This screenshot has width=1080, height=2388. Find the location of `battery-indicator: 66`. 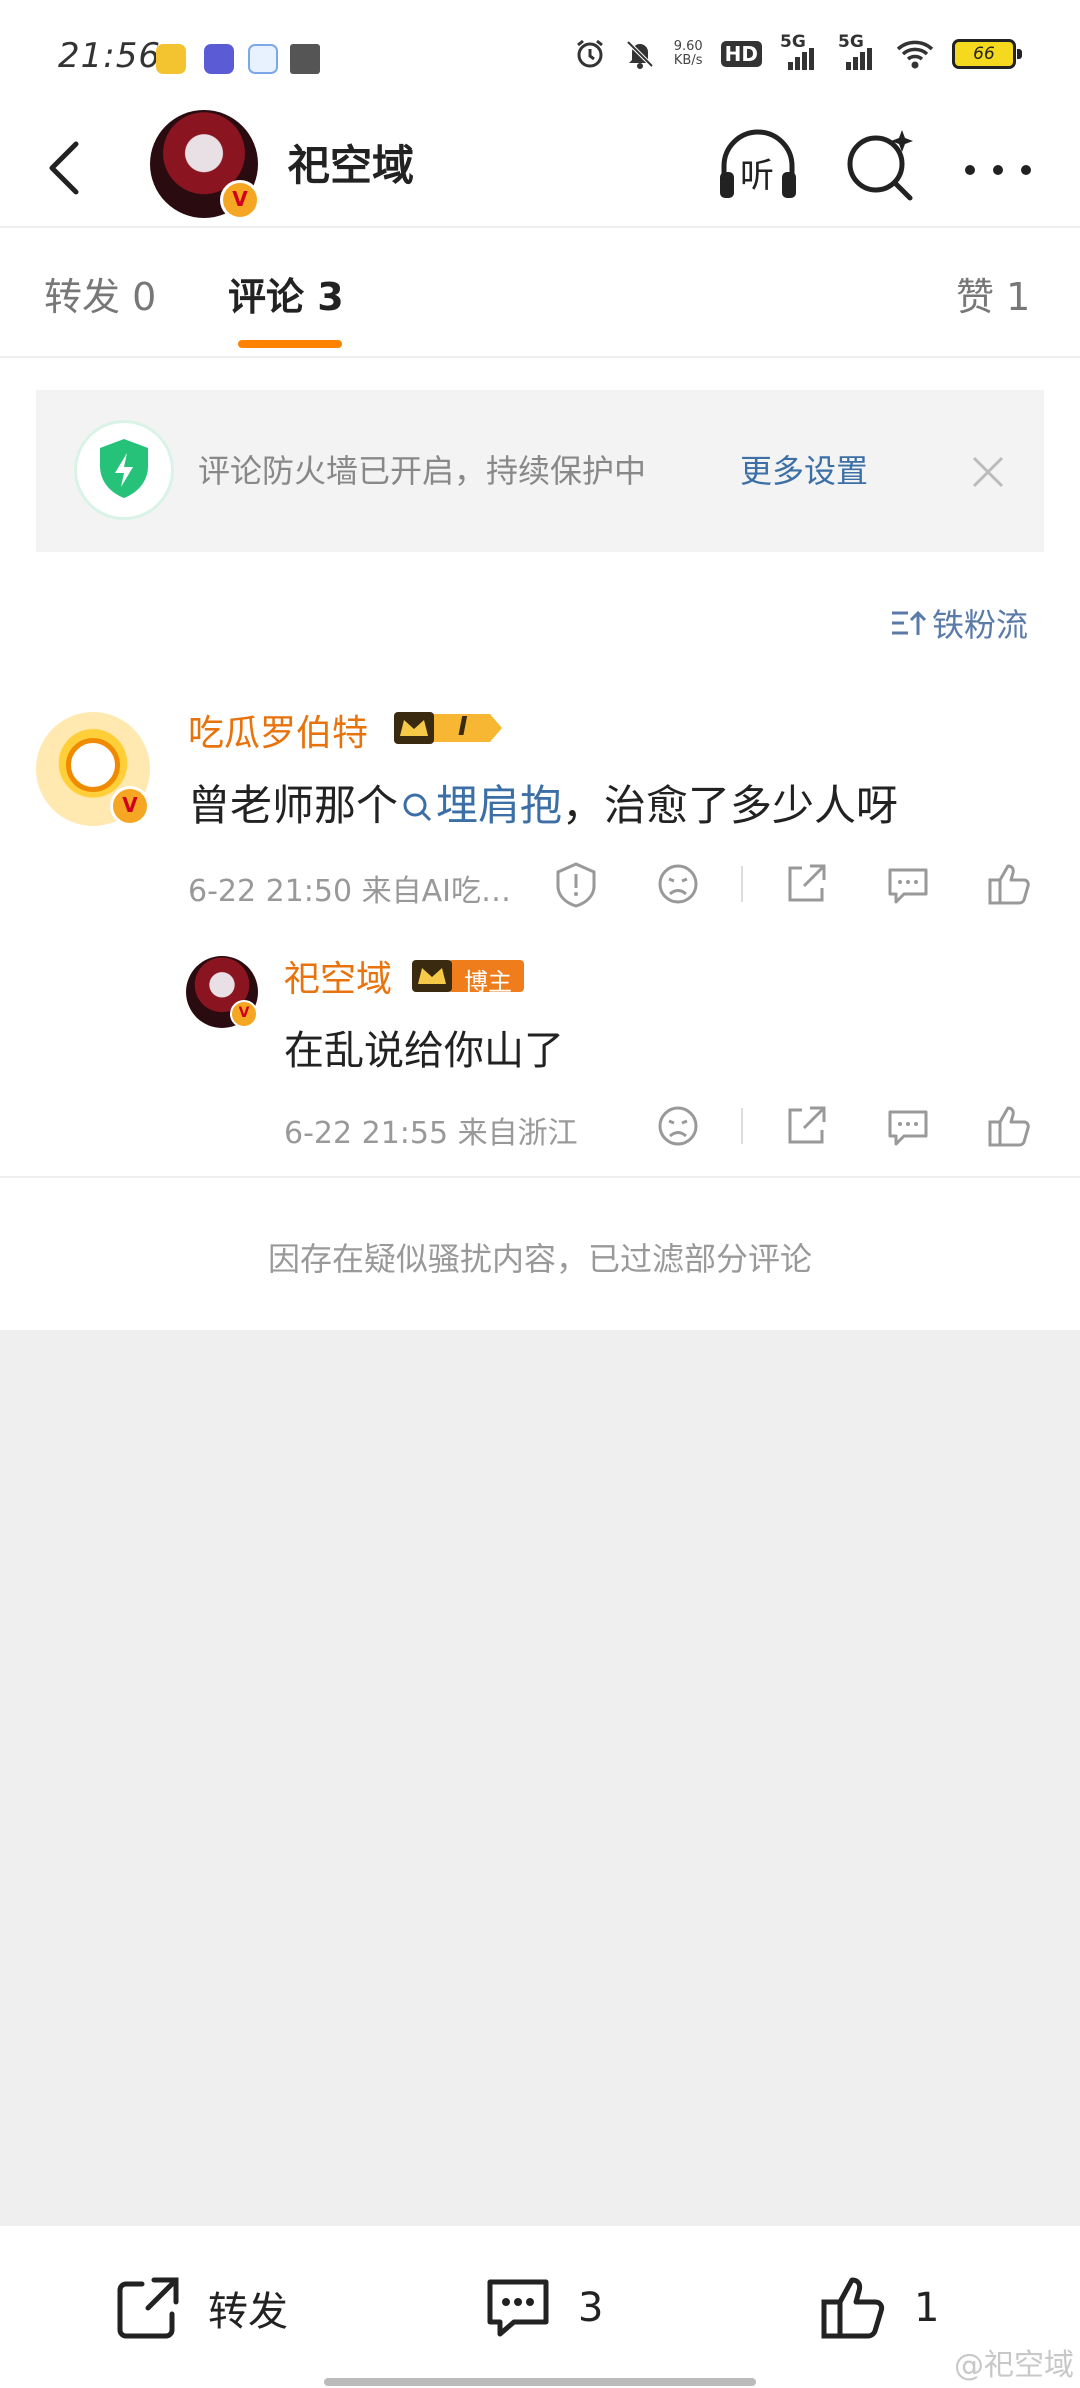

battery-indicator: 66 is located at coordinates (987, 54).